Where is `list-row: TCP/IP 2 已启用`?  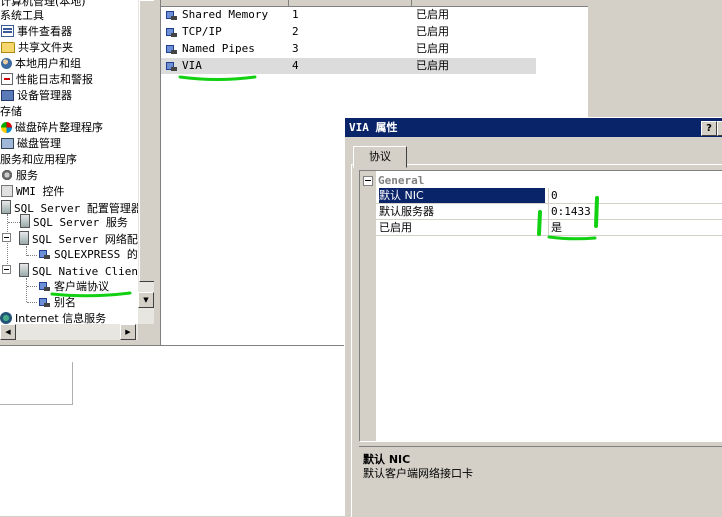
list-row: TCP/IP 2 已启用 is located at coordinates (348, 32).